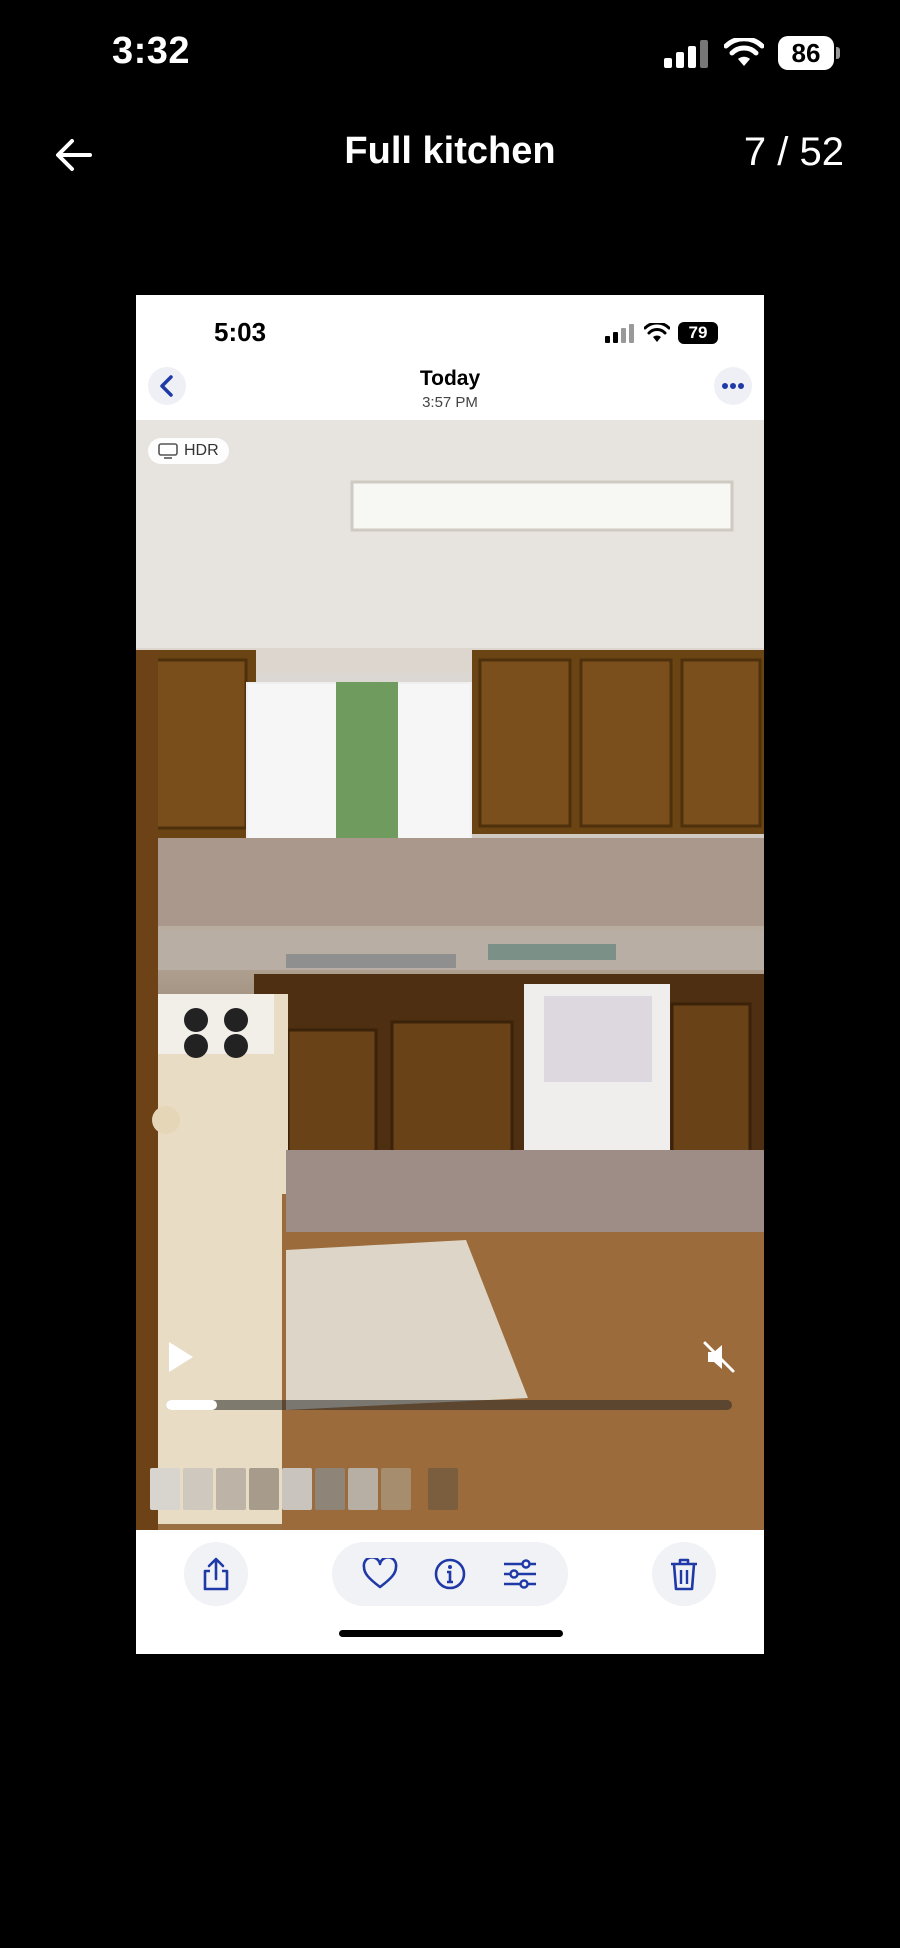 The image size is (900, 1948). I want to click on more-icon, so click(733, 386).